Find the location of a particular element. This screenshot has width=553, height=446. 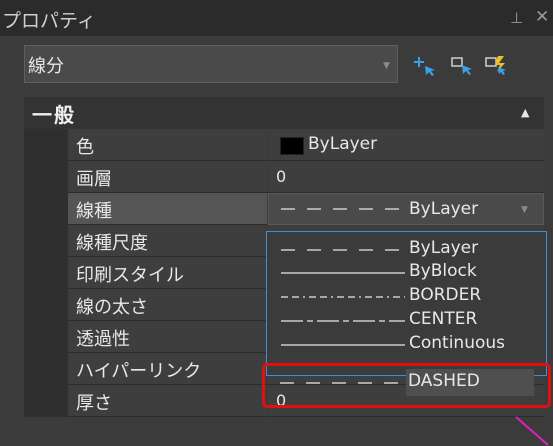

property-row-color: 色 ByLayer is located at coordinates (284, 145).